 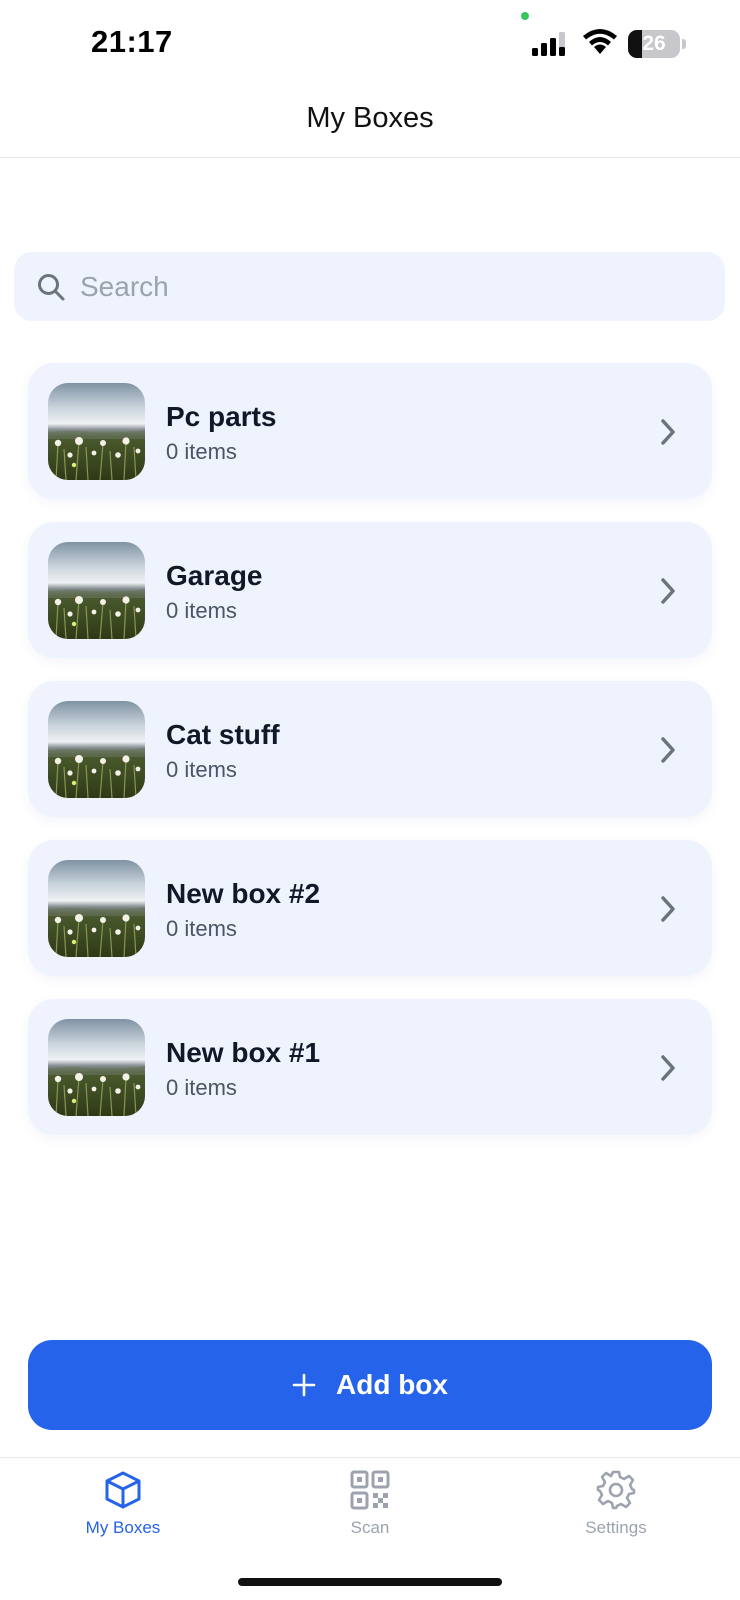 What do you see at coordinates (243, 893) in the screenshot?
I see `box-name: New box #2` at bounding box center [243, 893].